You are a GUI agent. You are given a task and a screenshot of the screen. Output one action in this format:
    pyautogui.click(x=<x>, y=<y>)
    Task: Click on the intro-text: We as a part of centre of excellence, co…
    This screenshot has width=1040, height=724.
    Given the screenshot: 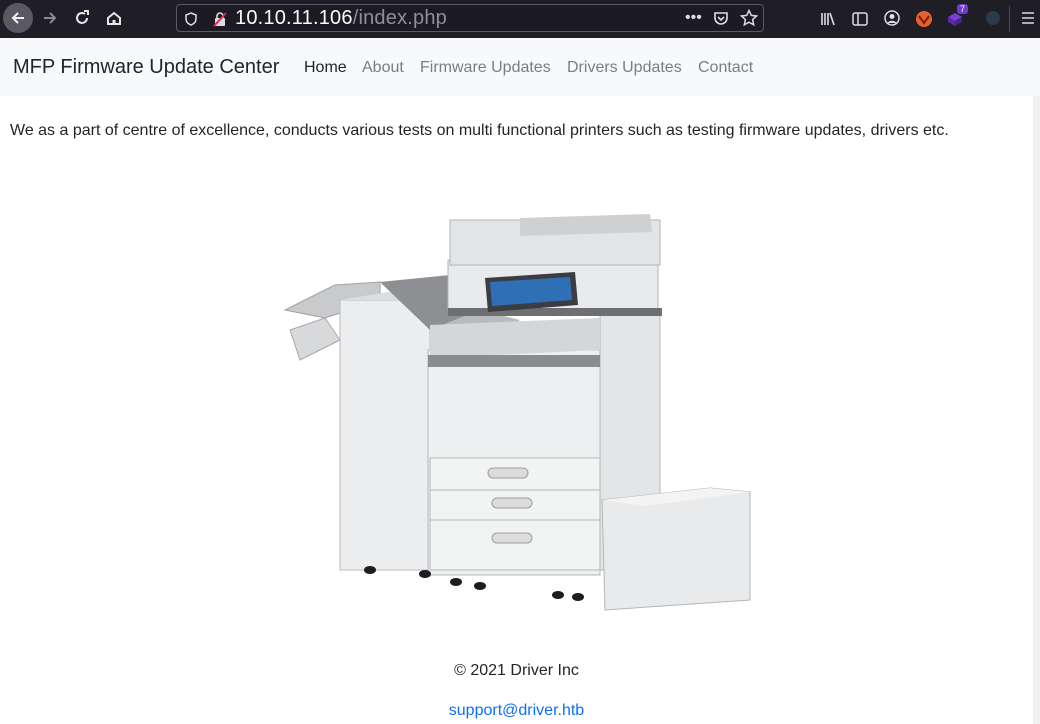 What is the action you would take?
    pyautogui.click(x=479, y=130)
    